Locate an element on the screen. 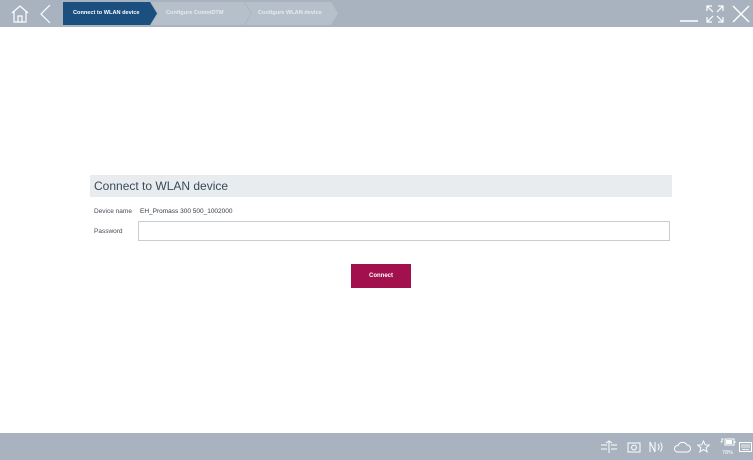  nfc-icon is located at coordinates (656, 446).